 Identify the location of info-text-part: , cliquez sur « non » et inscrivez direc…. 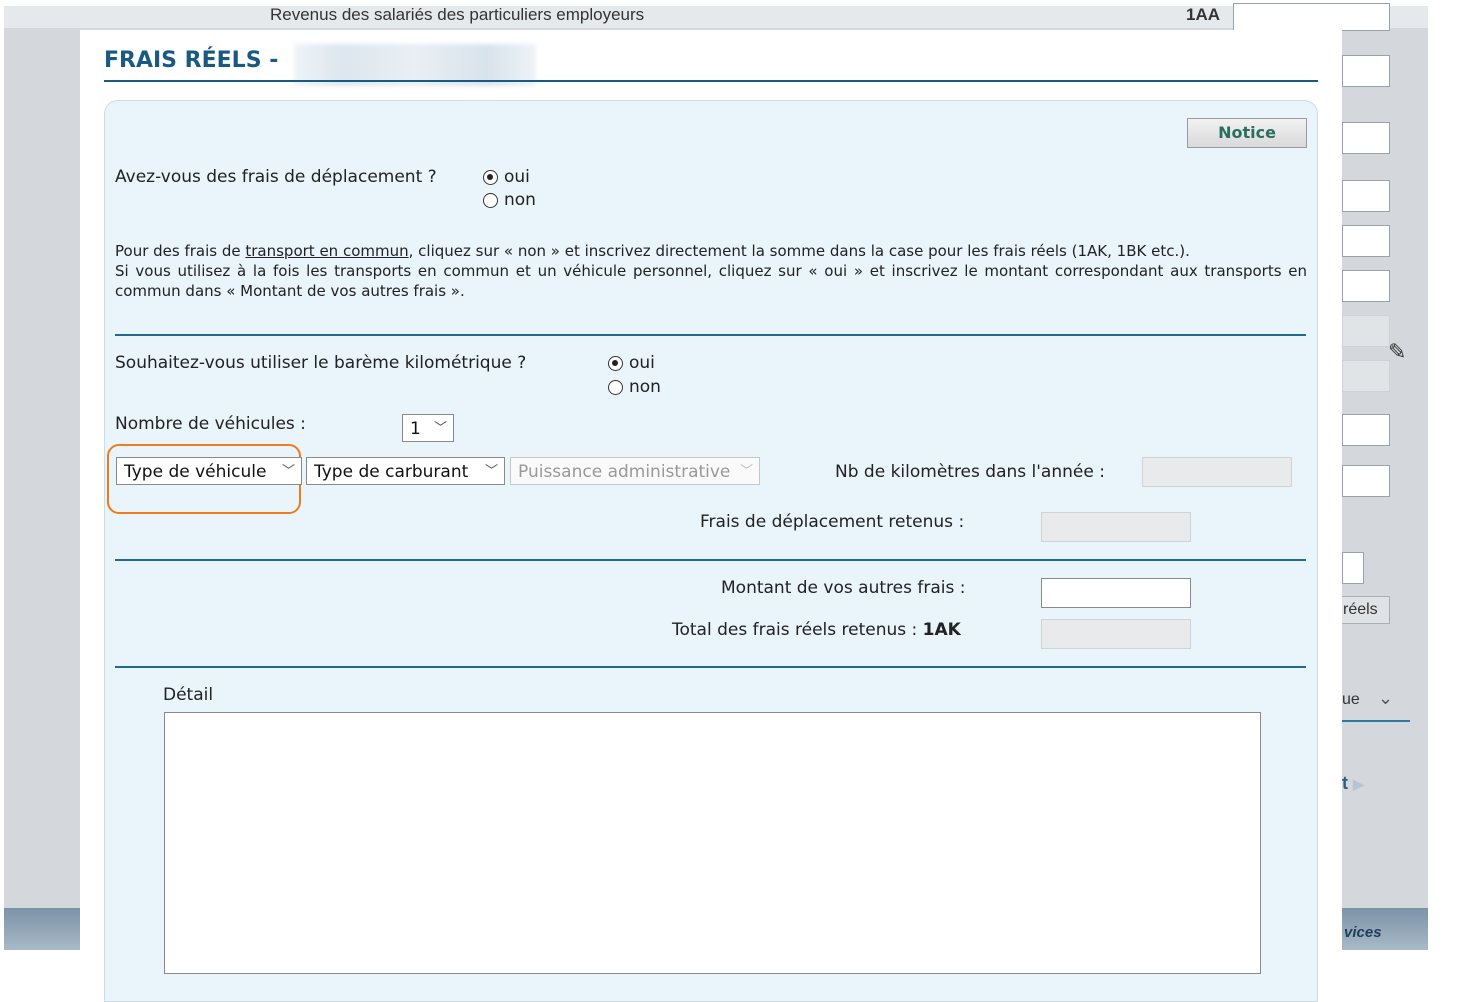
(799, 251).